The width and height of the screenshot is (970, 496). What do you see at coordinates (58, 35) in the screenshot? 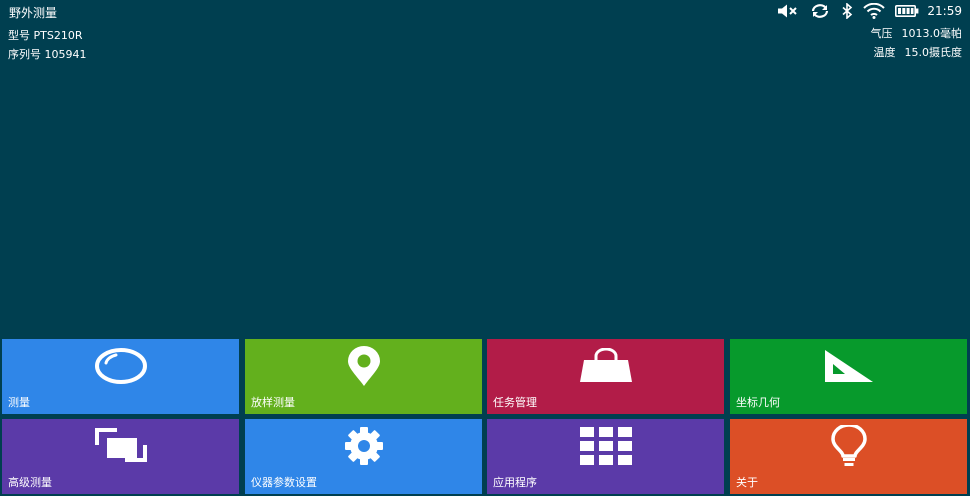
I see `model-value: PTS210R` at bounding box center [58, 35].